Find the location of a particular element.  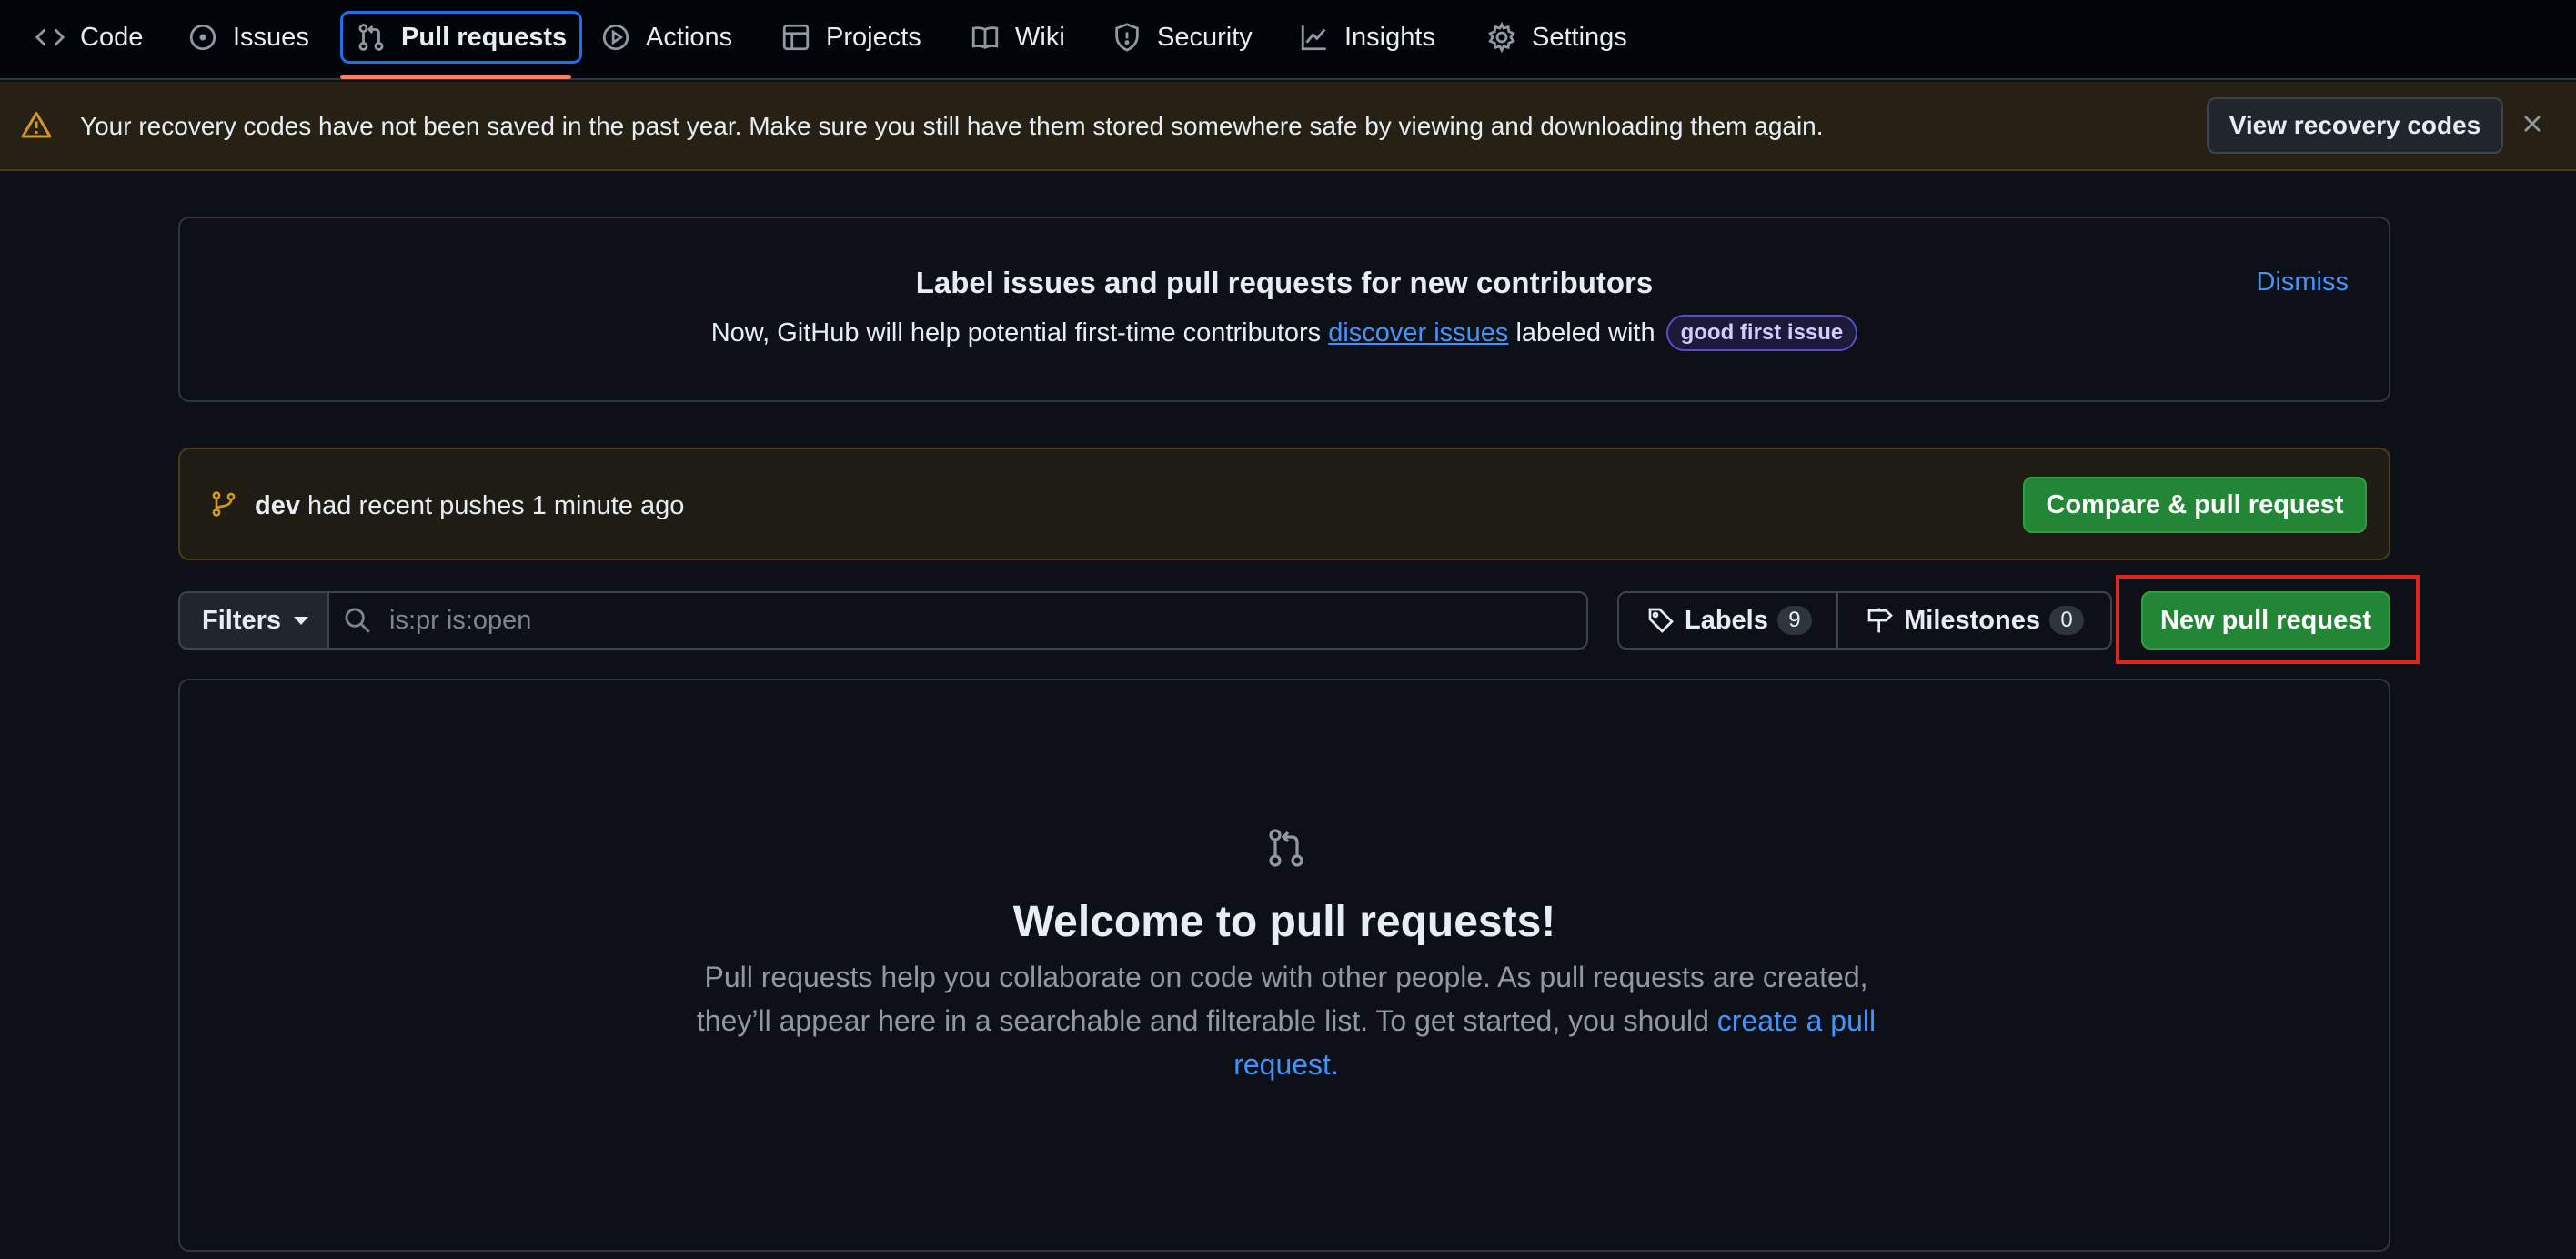

tab-code: Code is located at coordinates (89, 37).